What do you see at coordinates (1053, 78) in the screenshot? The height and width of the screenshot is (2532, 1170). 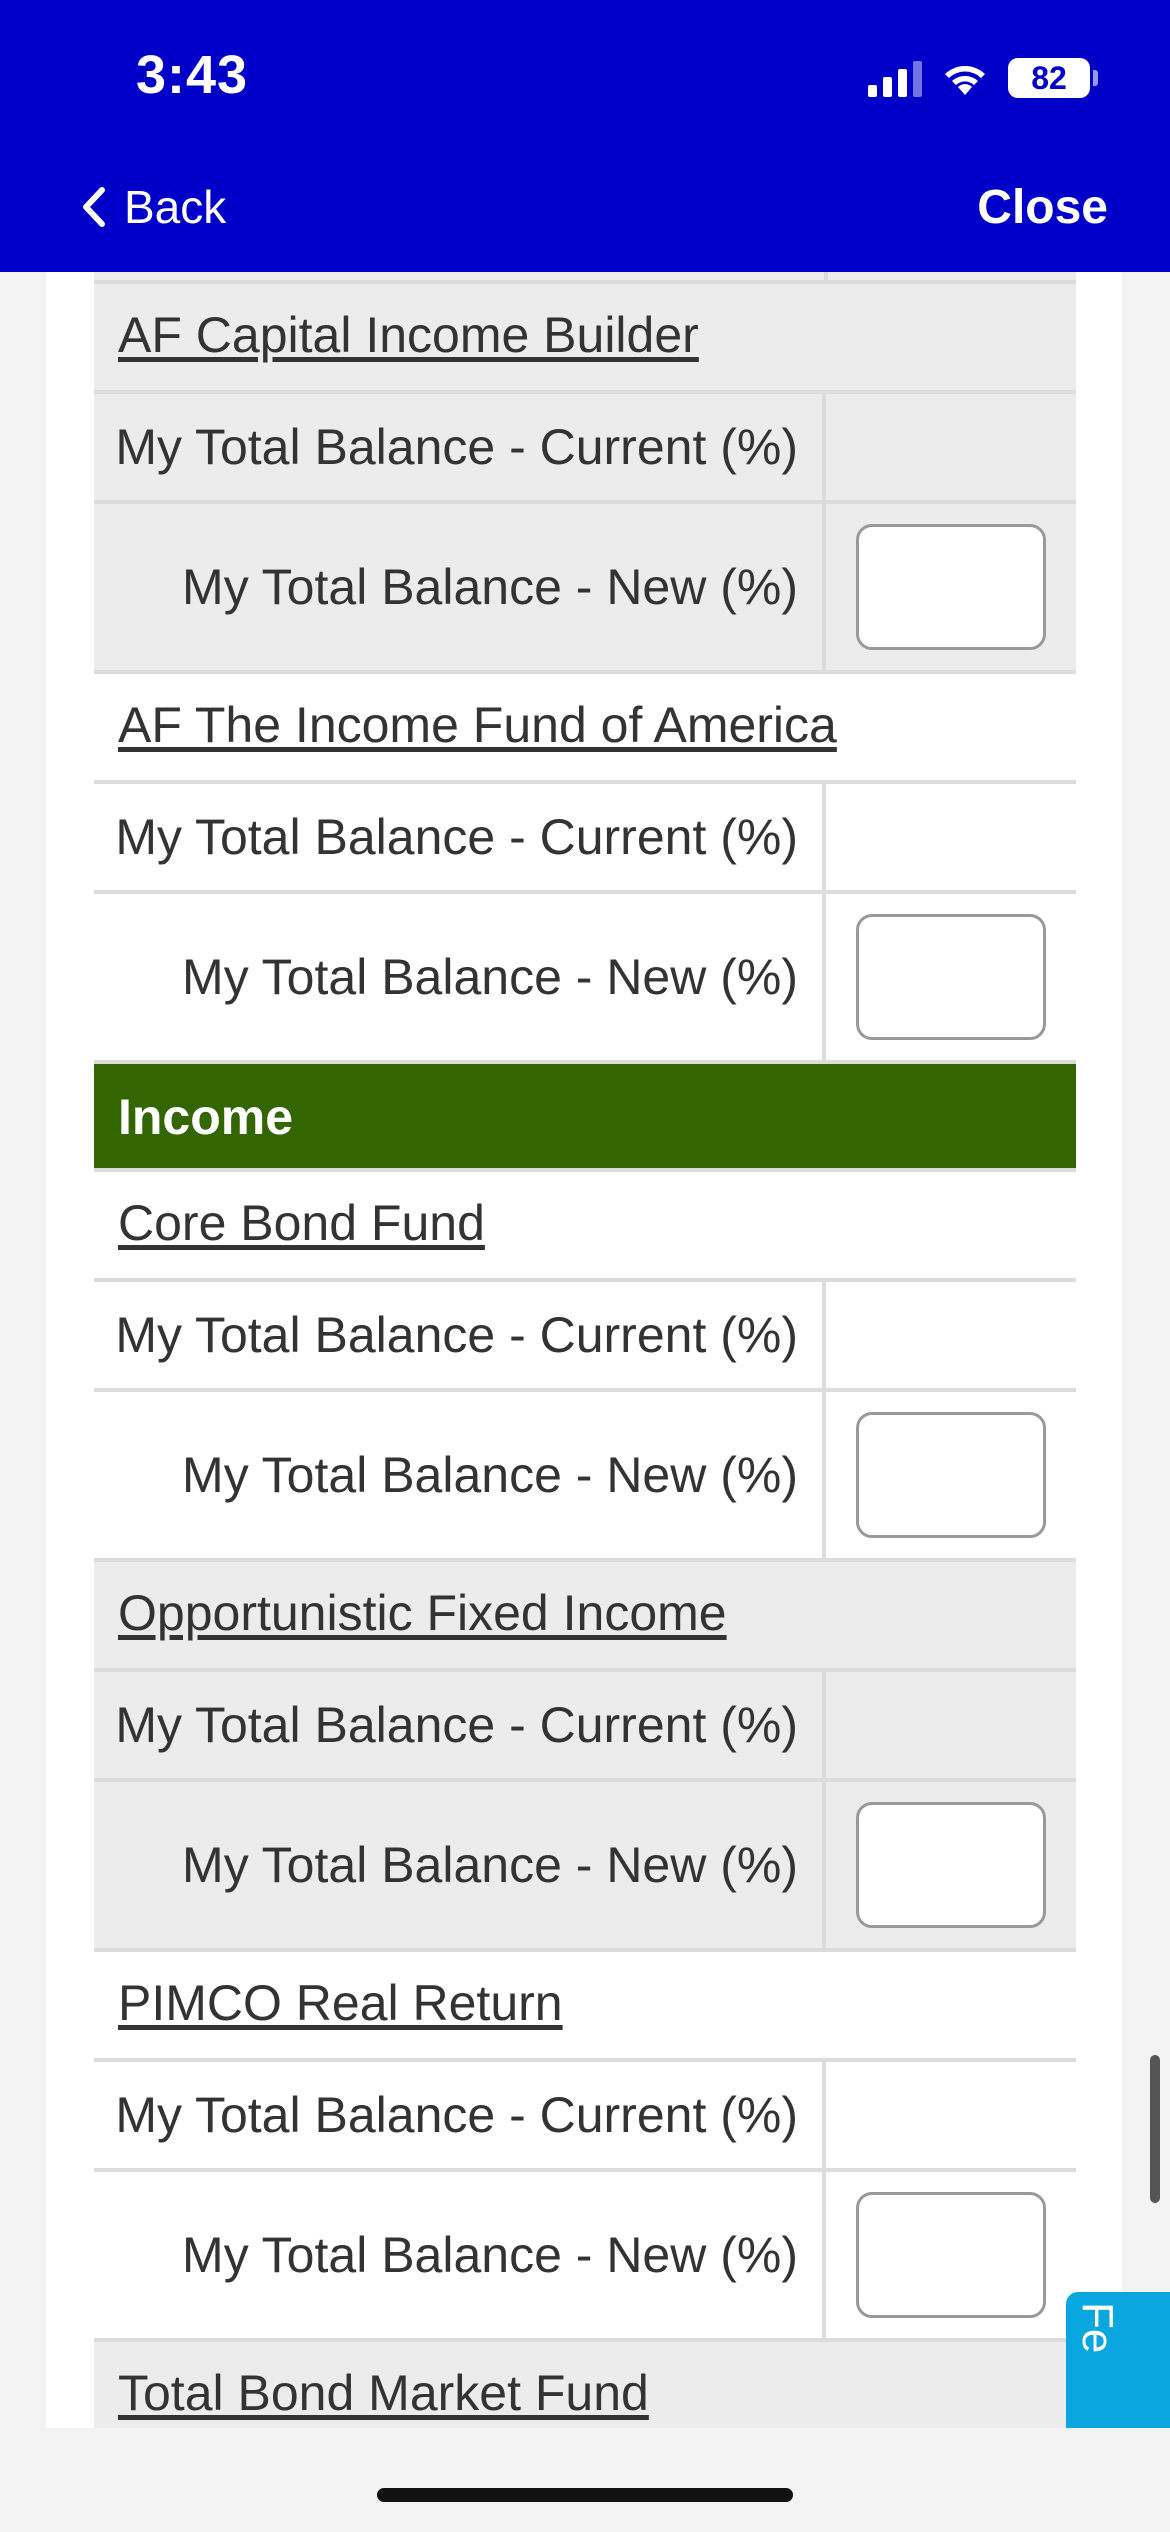 I see `battery-icon: 82` at bounding box center [1053, 78].